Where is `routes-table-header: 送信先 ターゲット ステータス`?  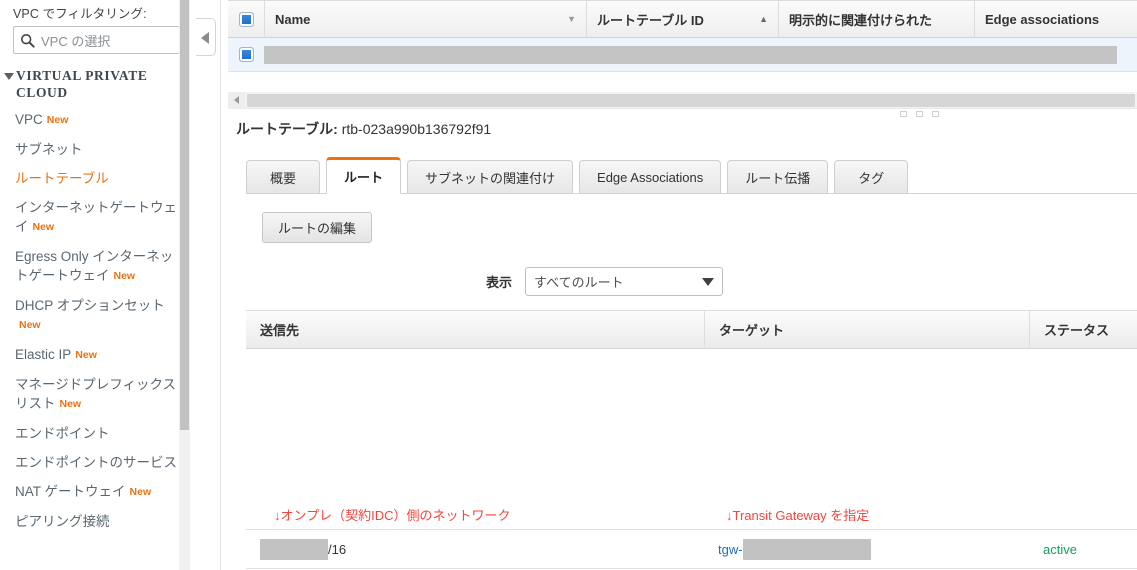 routes-table-header: 送信先 ターゲット ステータス is located at coordinates (691, 329).